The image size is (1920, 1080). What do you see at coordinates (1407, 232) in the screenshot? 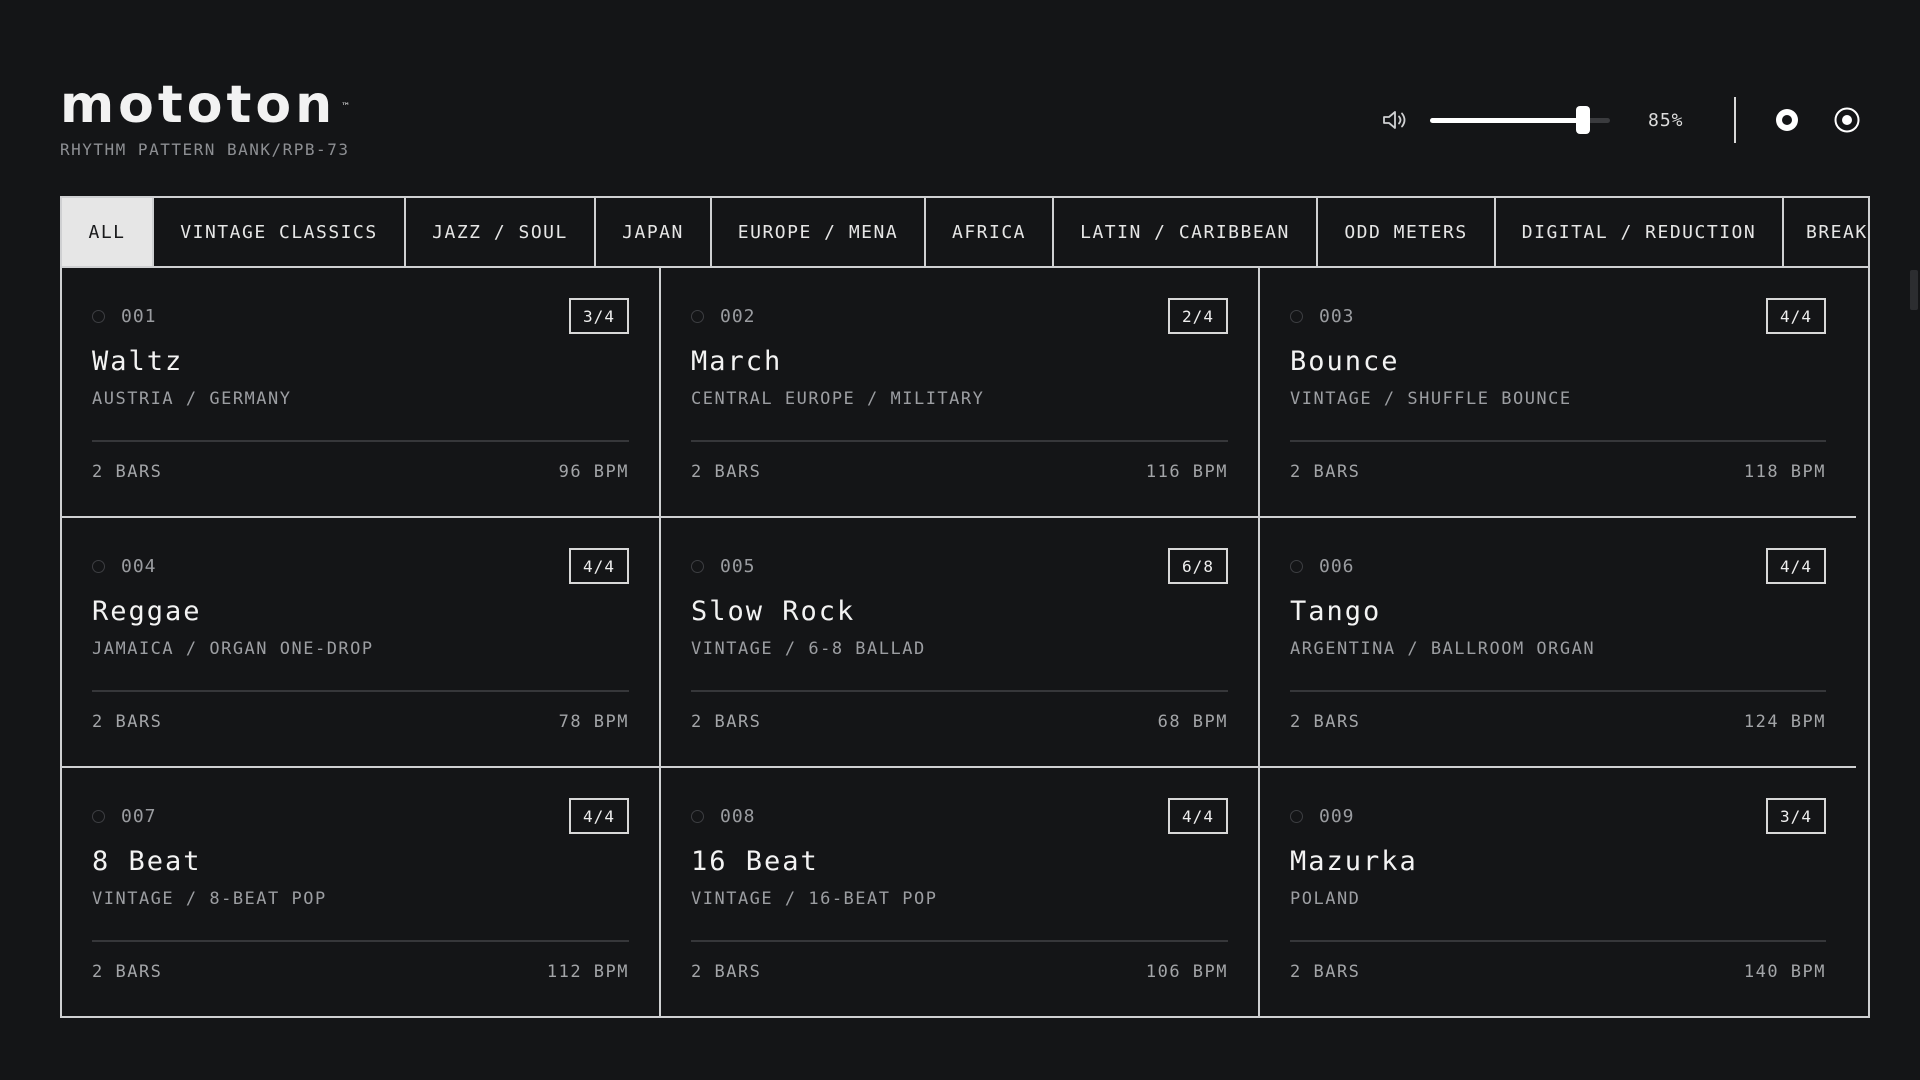
I see `tab-odd-meters: ODD METERS` at bounding box center [1407, 232].